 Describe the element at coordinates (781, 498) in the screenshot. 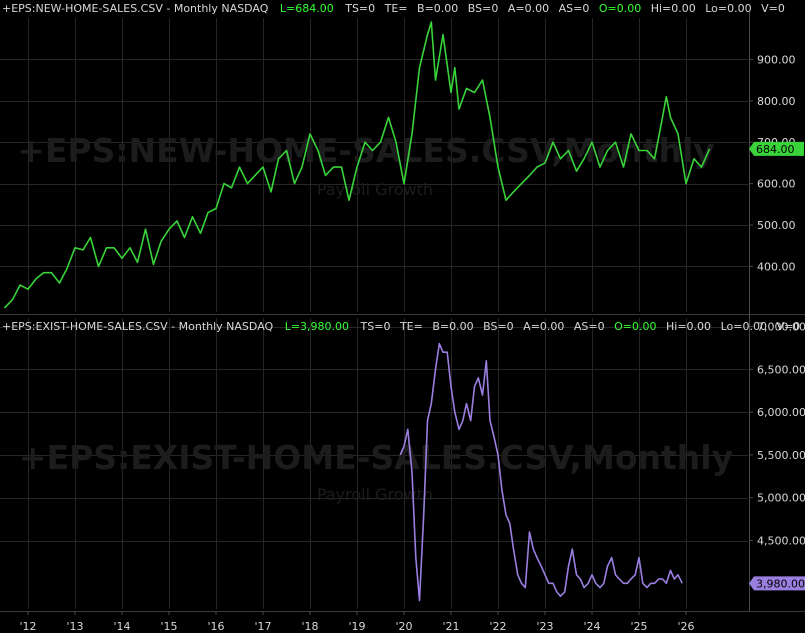

I see `panel1-ytick-label-1: 5,000.00` at that location.